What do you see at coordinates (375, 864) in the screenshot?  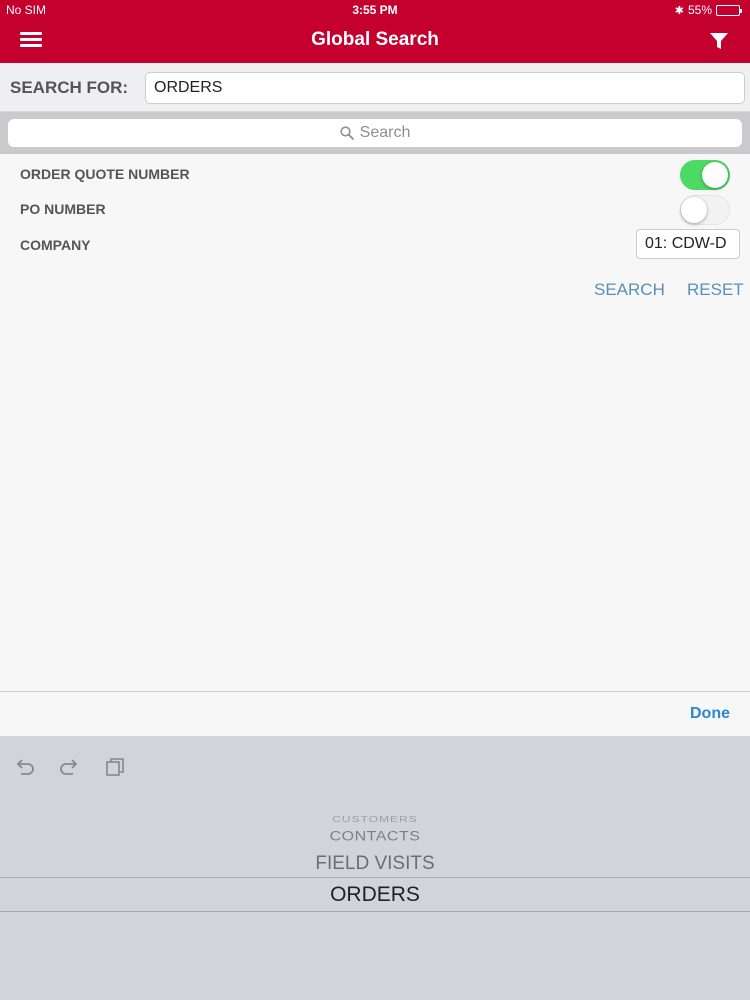 I see `picker-item-field-visits: FIELD VISITS` at bounding box center [375, 864].